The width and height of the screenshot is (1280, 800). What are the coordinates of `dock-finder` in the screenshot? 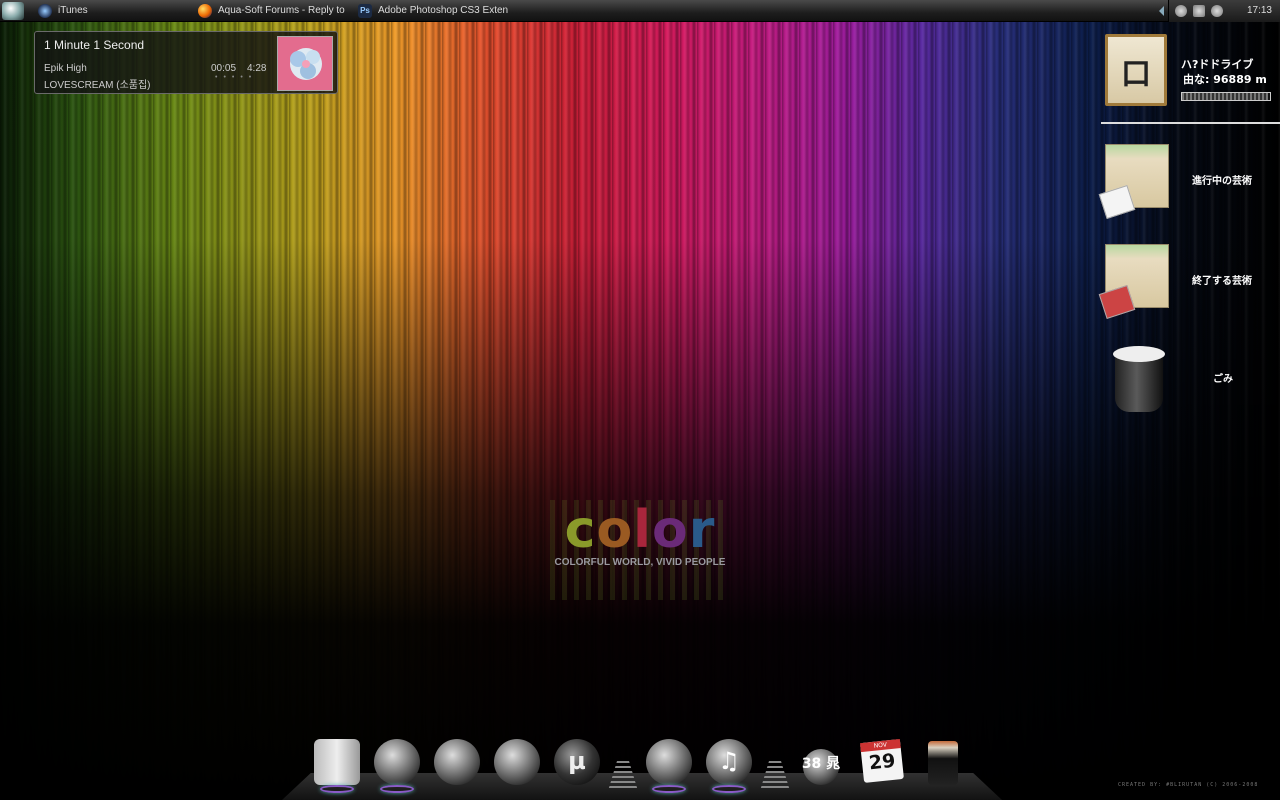 It's located at (337, 766).